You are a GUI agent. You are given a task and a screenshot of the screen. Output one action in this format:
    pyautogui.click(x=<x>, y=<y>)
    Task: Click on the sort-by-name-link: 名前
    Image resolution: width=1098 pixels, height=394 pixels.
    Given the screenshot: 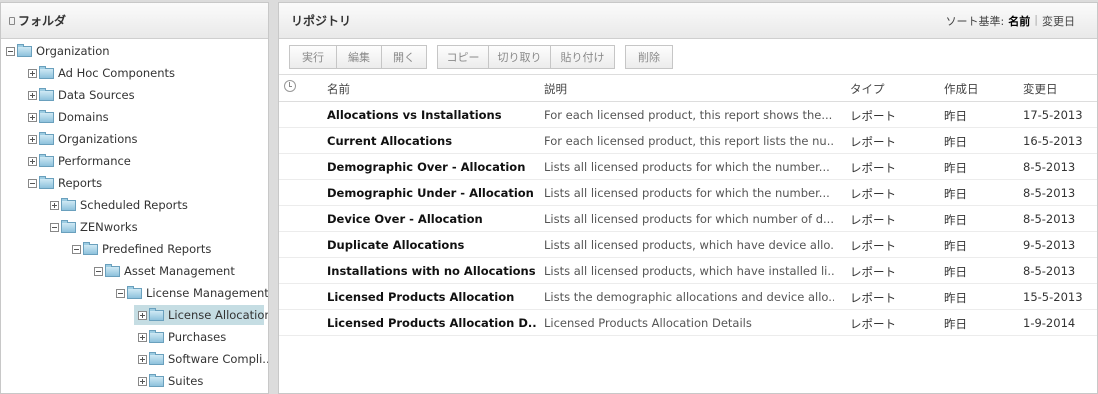 What is the action you would take?
    pyautogui.click(x=1019, y=21)
    